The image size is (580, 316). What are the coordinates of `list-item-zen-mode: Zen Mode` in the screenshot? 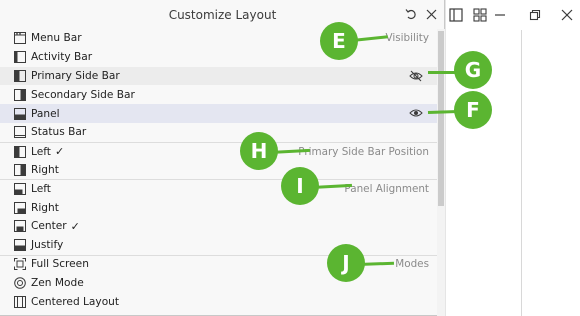 It's located at (218, 282).